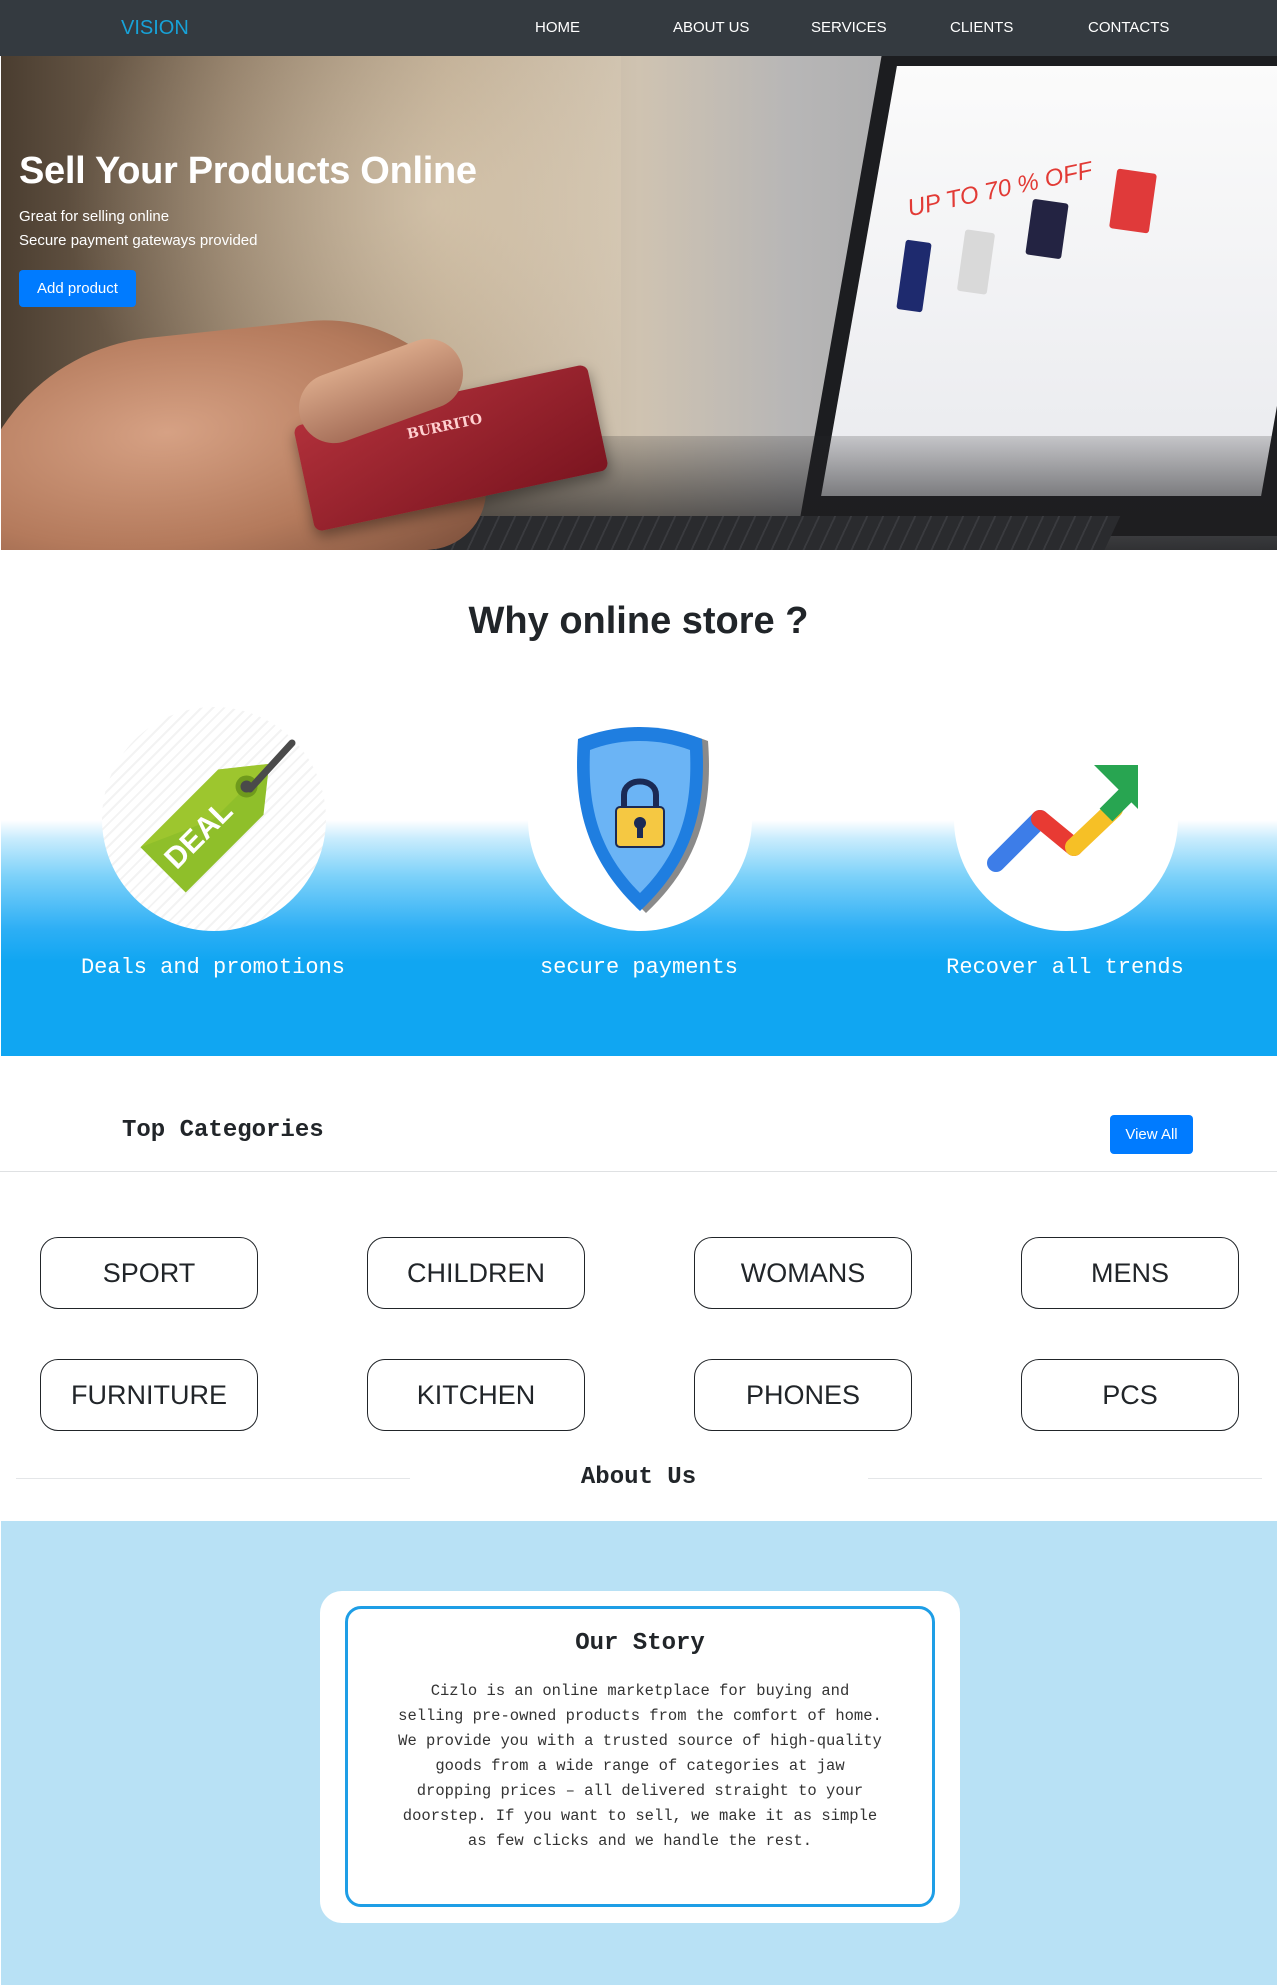 This screenshot has width=1277, height=1985. I want to click on category-button-womans: WOMANS, so click(803, 1273).